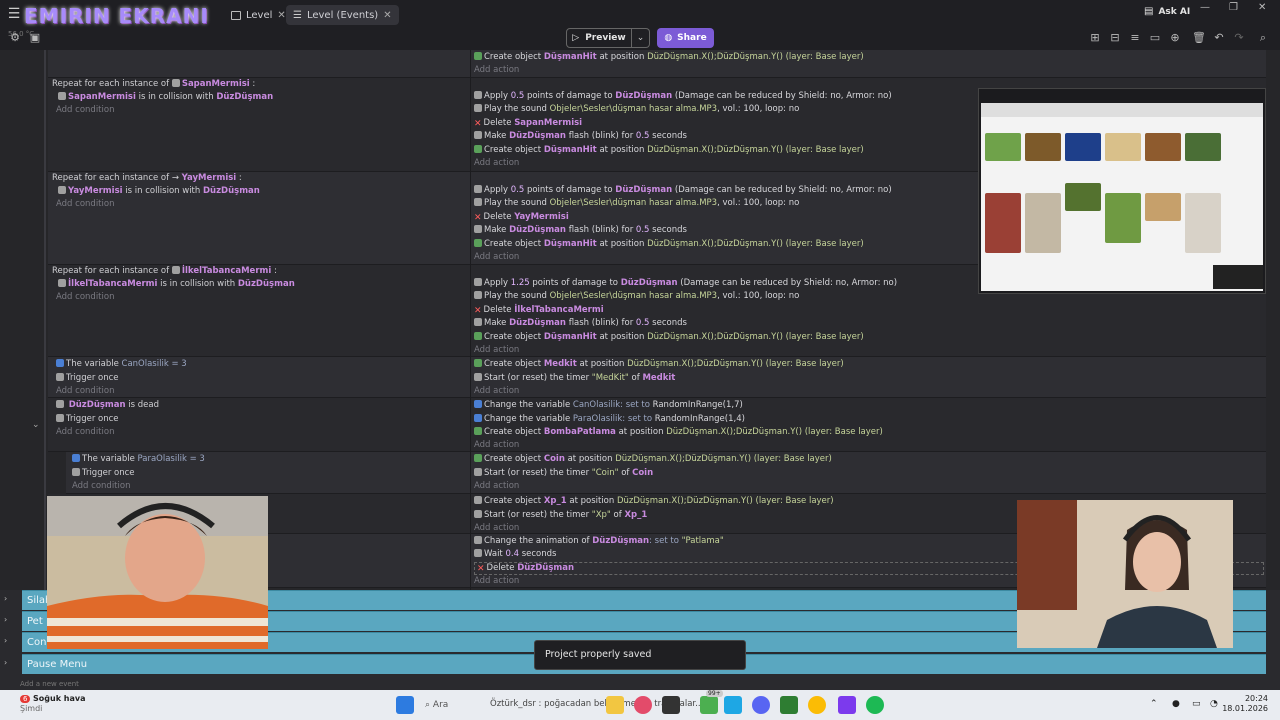 Image resolution: width=1280 pixels, height=720 pixels. Describe the element at coordinates (1095, 38) in the screenshot. I see `add-event-icon: ⊞` at that location.